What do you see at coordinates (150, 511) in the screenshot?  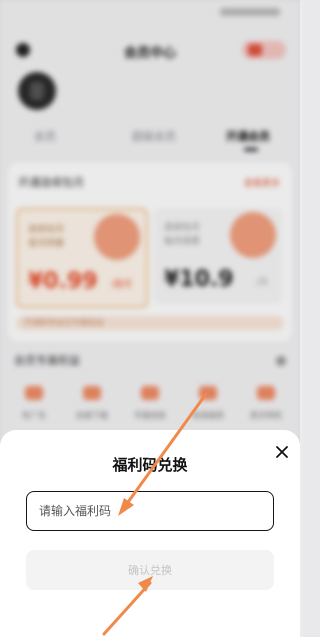 I see `redeem-code-input` at bounding box center [150, 511].